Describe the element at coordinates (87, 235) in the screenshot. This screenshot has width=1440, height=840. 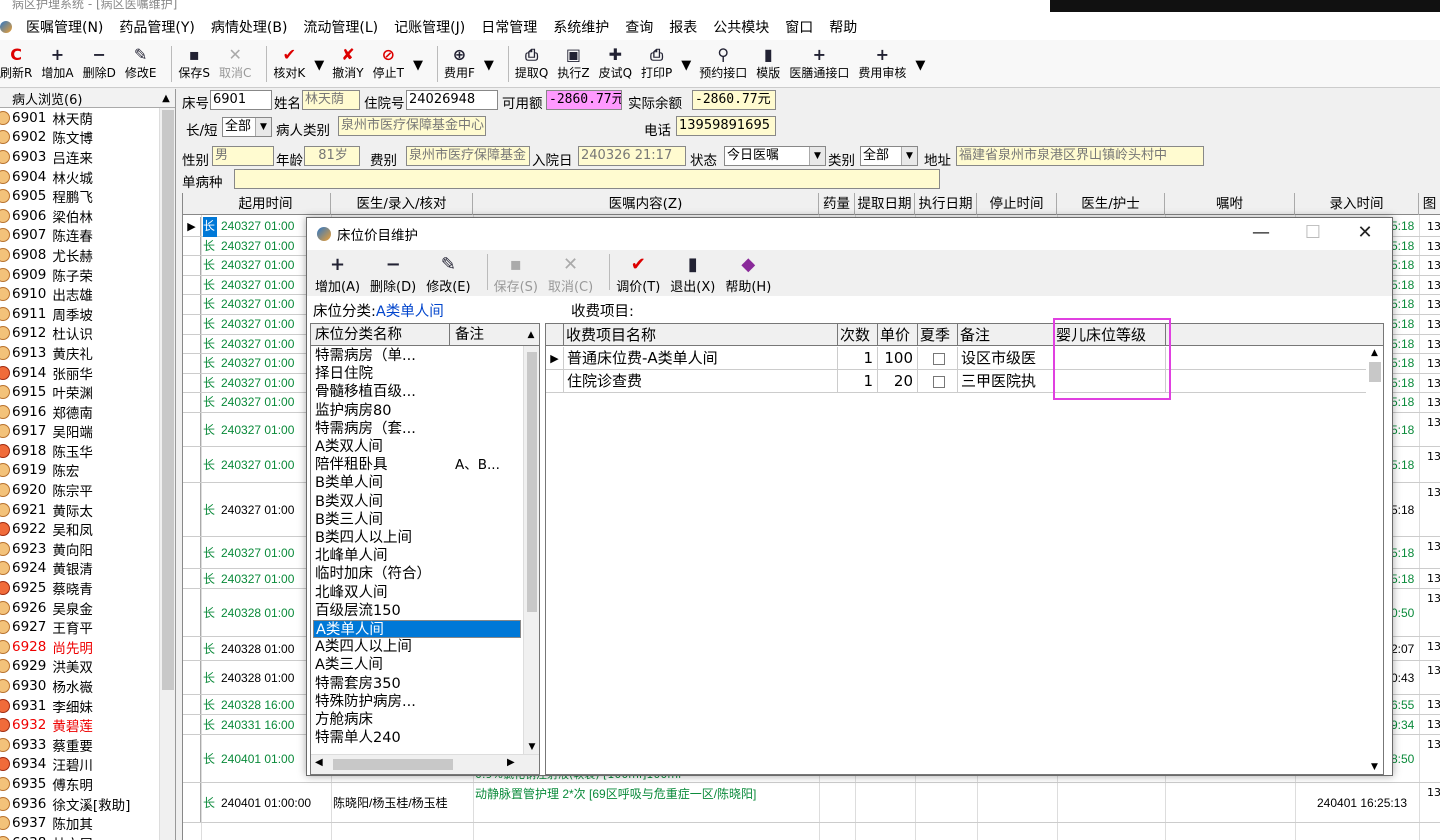
I see `patient-item: 6907 陈连春` at that location.